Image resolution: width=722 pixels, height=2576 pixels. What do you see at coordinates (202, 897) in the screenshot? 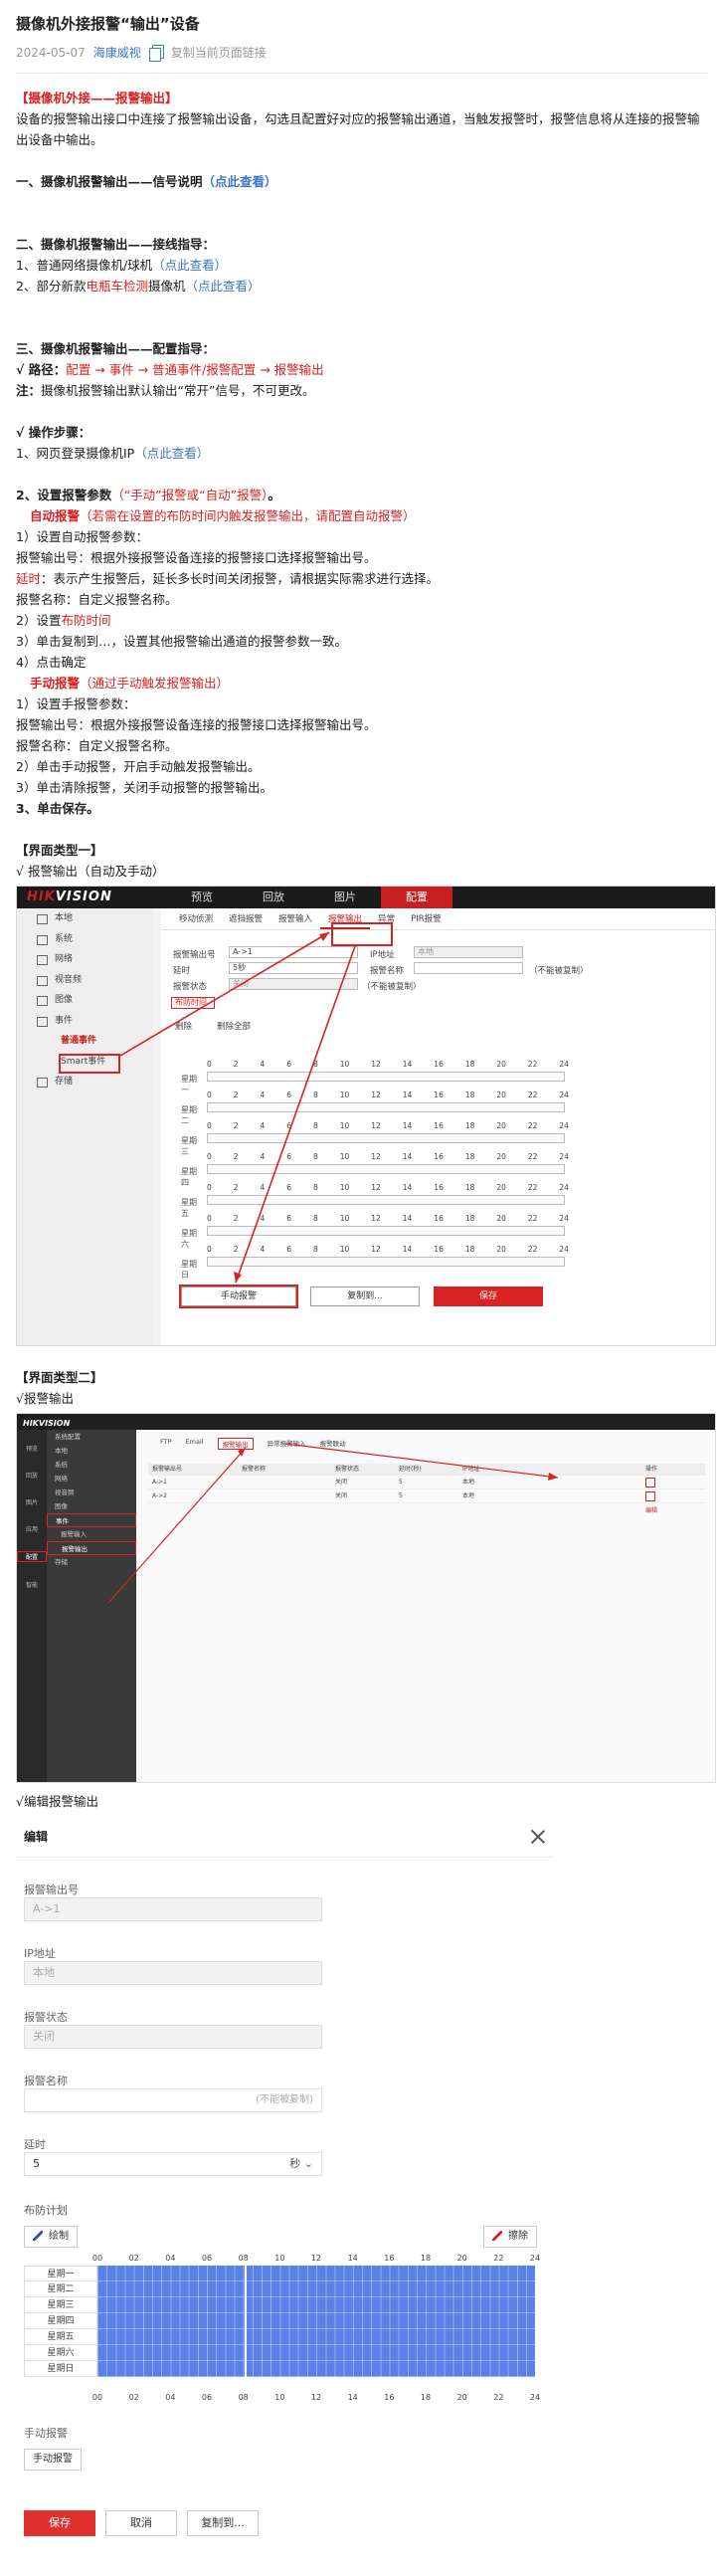
I see `ui1-nav-preview: 预览` at bounding box center [202, 897].